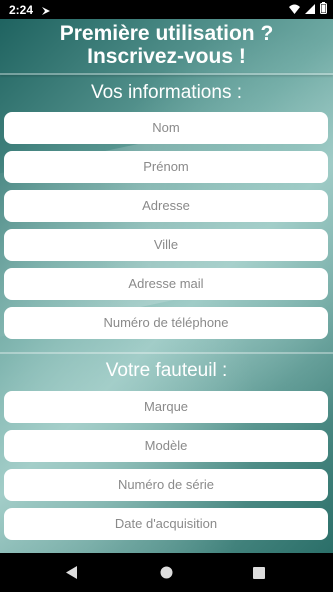 Image resolution: width=333 pixels, height=592 pixels. I want to click on first-name-field: Prénom, so click(166, 167).